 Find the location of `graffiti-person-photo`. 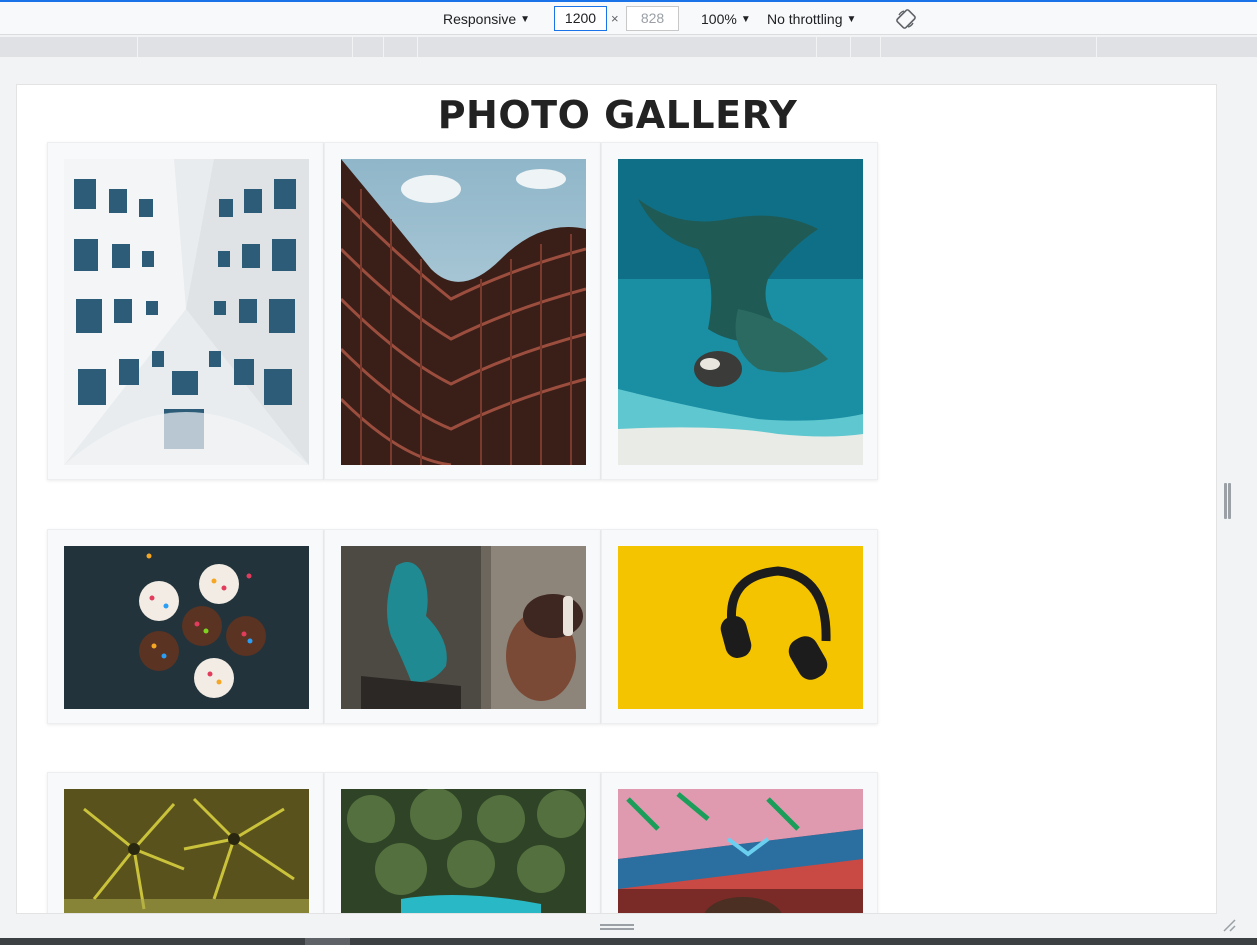

graffiti-person-photo is located at coordinates (463, 627).